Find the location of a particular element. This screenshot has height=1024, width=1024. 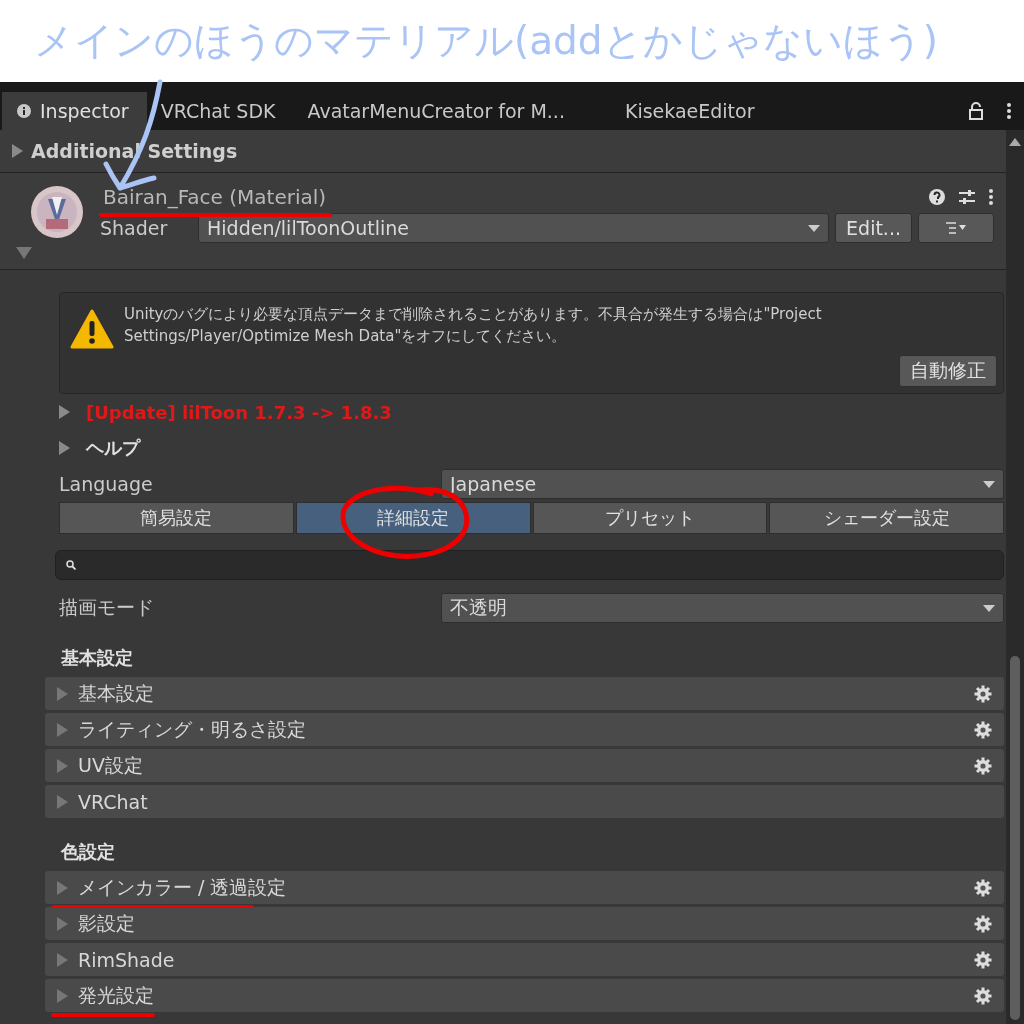

info-icon is located at coordinates (24, 111).